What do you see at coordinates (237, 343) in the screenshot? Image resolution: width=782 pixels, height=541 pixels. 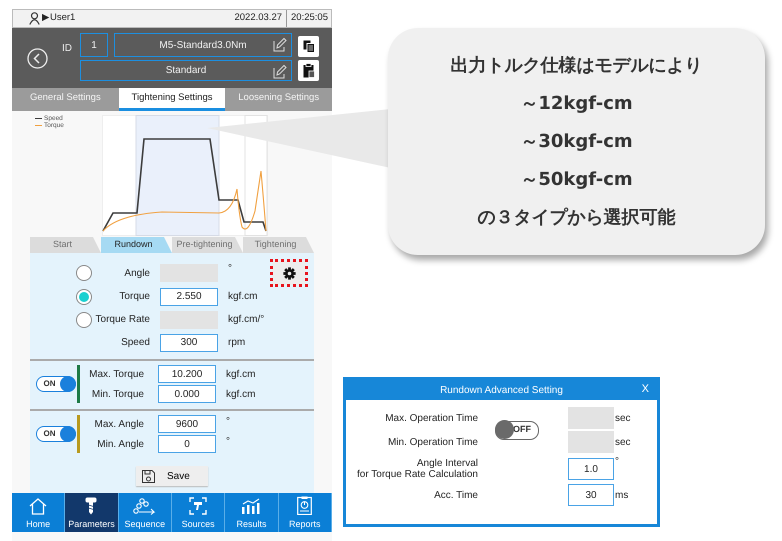 I see `unit-label: rpm` at bounding box center [237, 343].